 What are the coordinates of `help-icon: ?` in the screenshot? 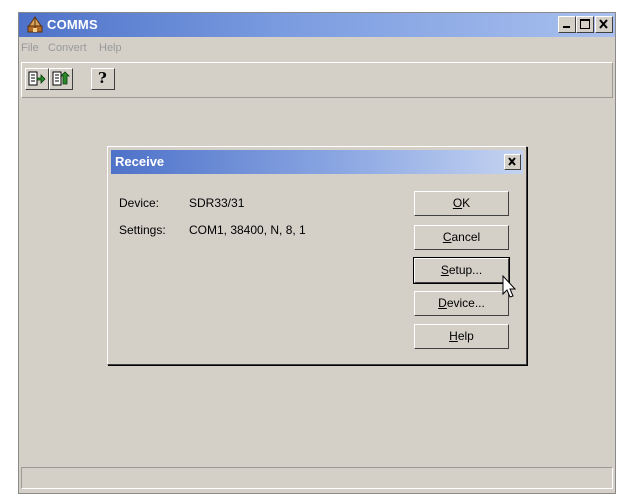 It's located at (102, 78).